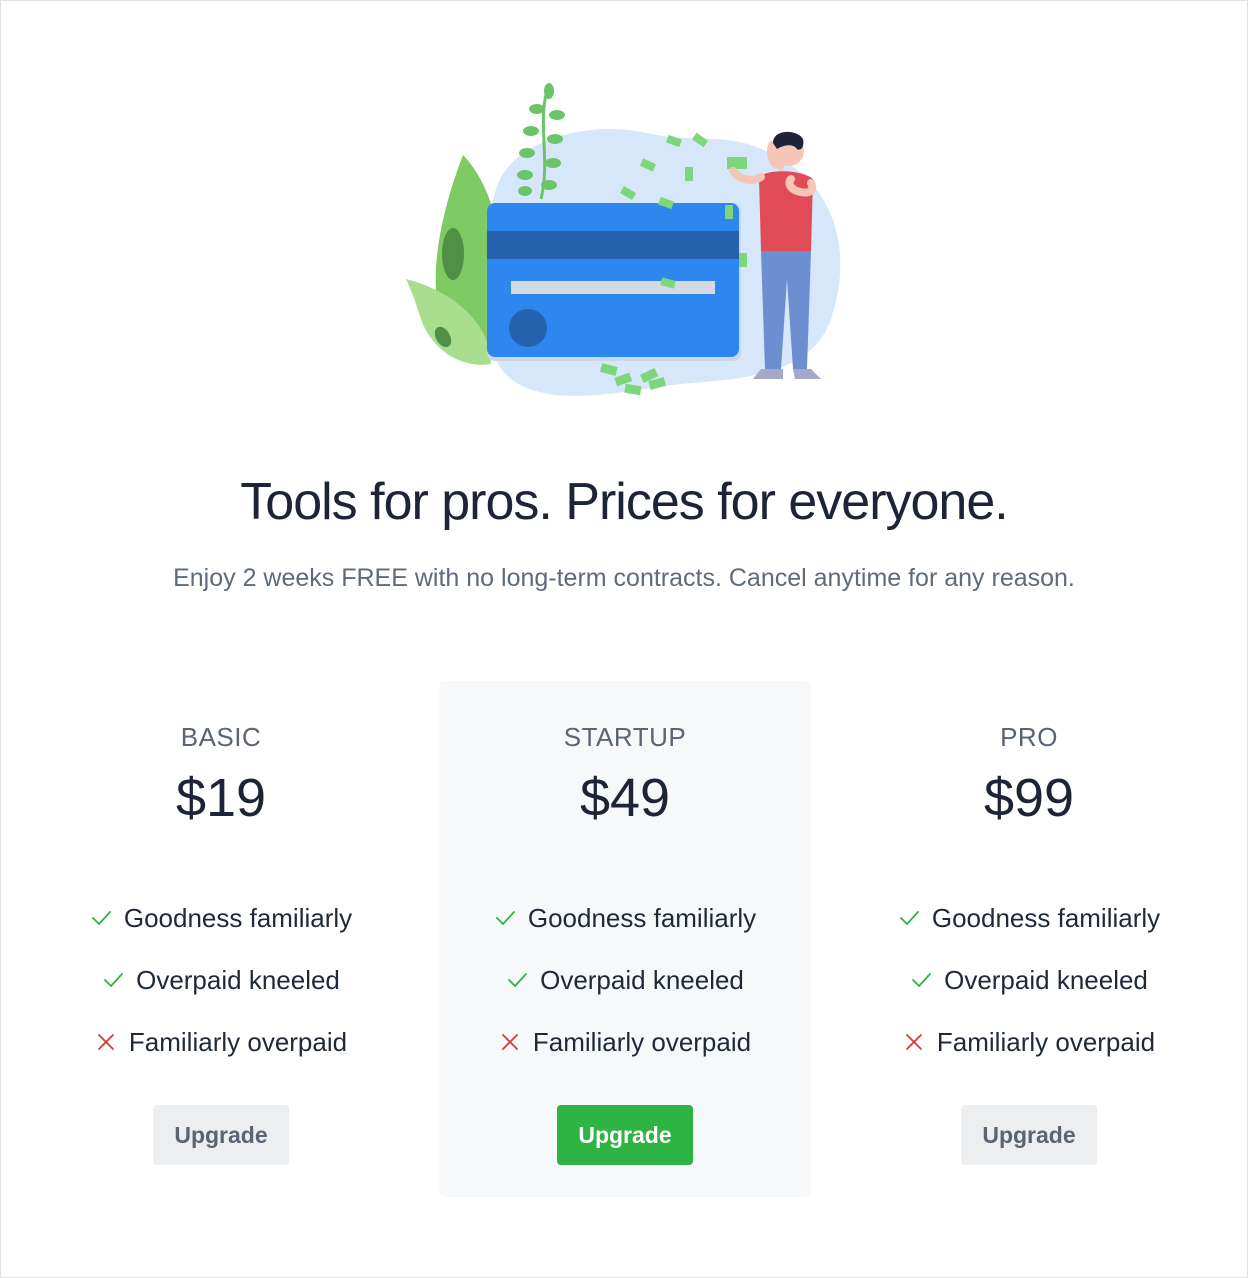  I want to click on plan-name: BASIC, so click(221, 737).